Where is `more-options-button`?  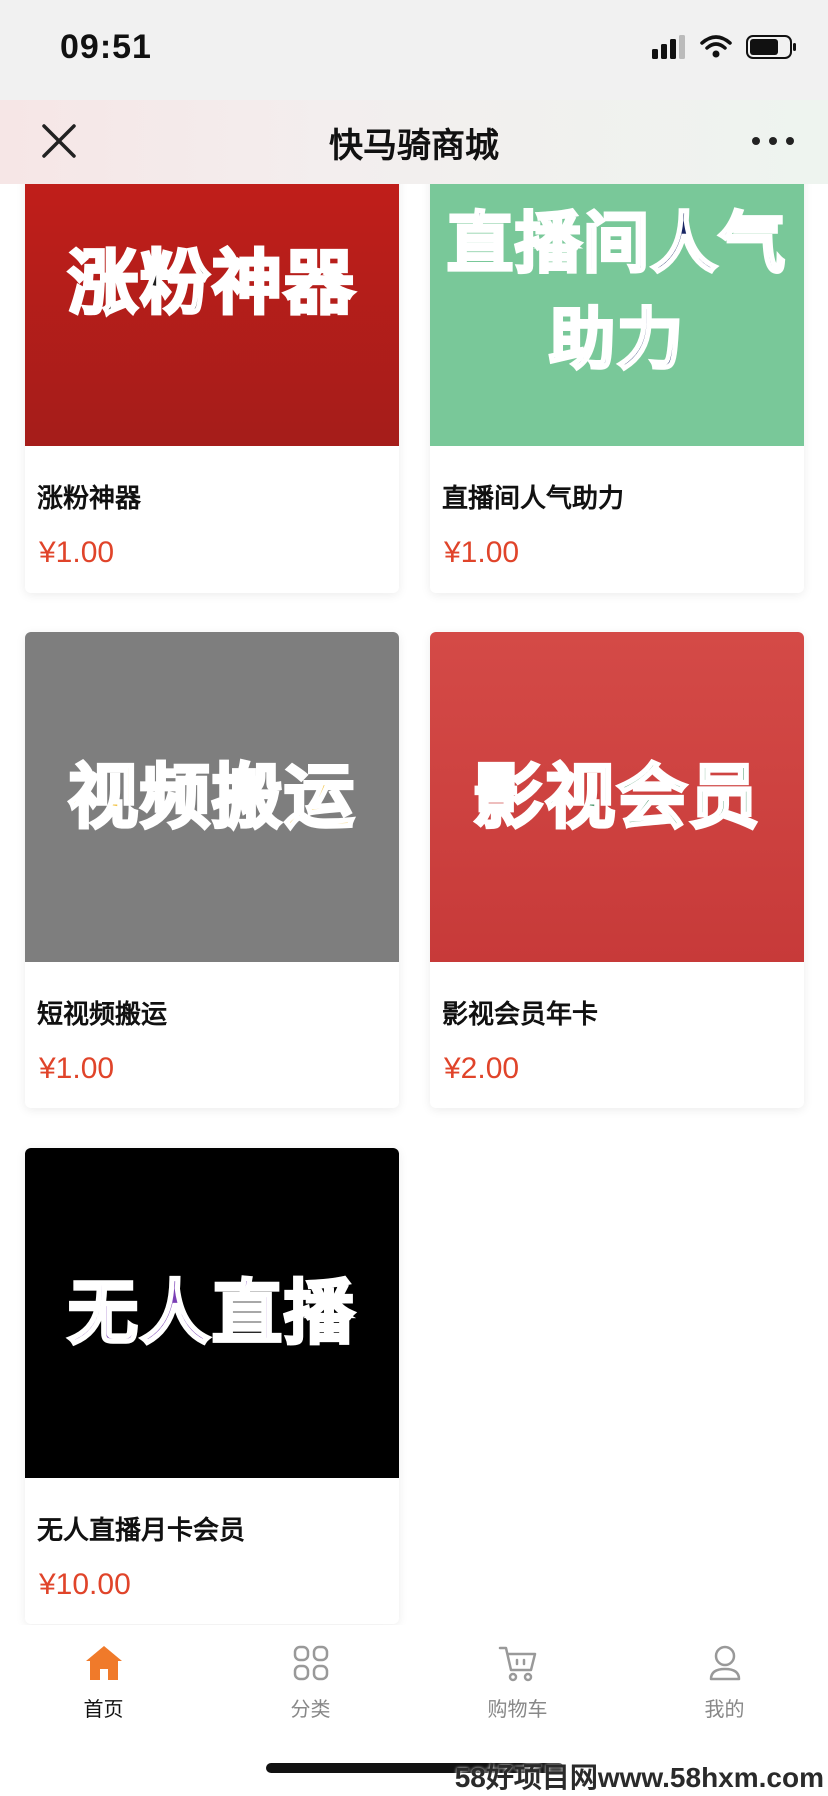 more-options-button is located at coordinates (773, 141).